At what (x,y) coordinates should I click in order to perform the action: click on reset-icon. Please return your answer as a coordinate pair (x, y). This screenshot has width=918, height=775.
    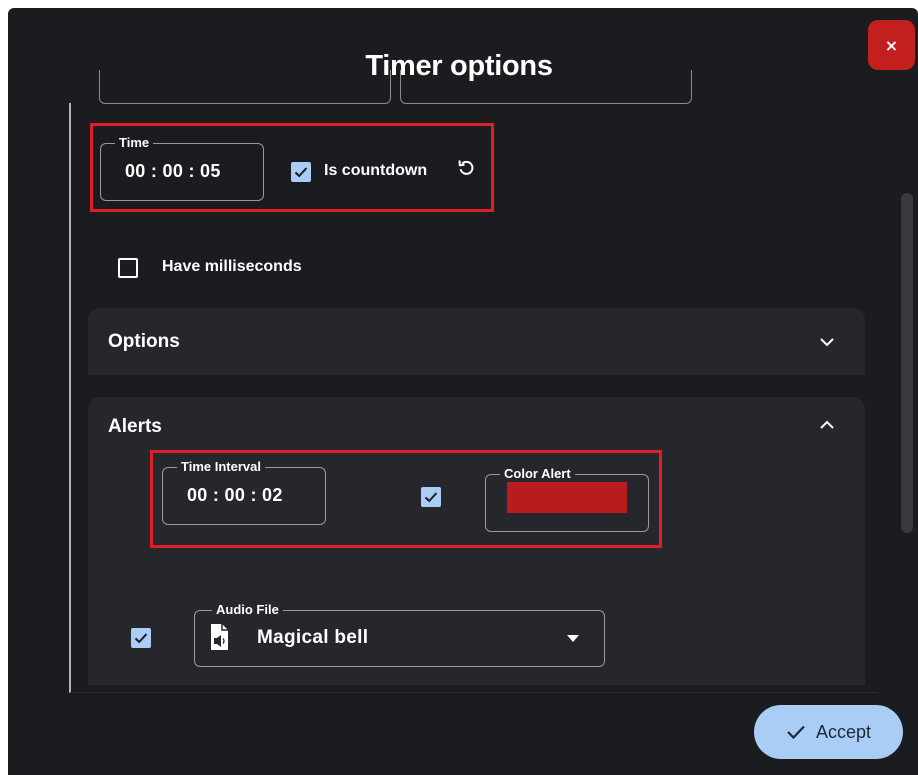
    Looking at the image, I should click on (466, 168).